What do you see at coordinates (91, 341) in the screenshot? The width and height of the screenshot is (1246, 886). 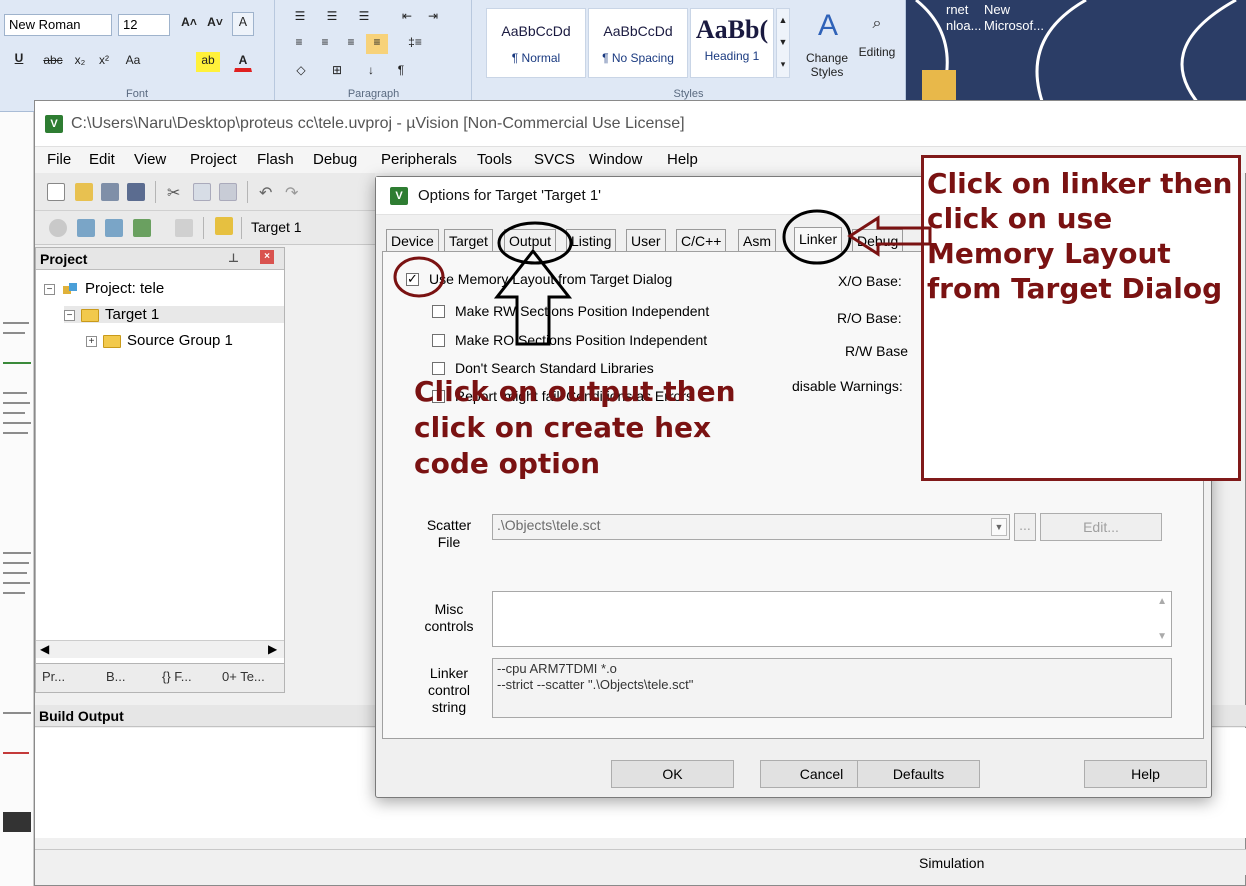 I see `expand-icon: +` at bounding box center [91, 341].